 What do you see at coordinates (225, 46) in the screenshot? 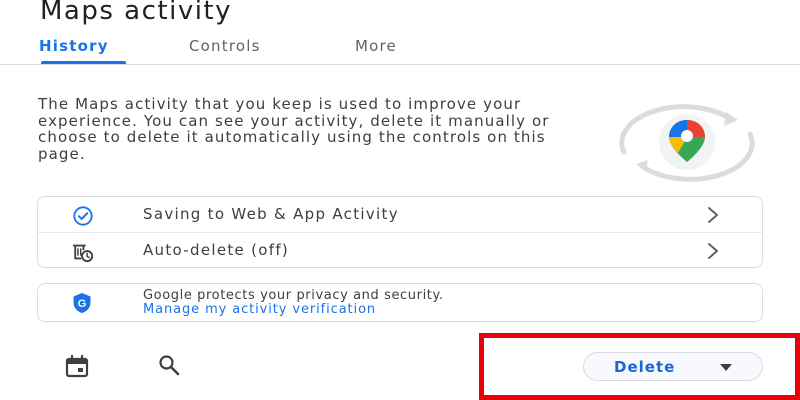
I see `tab-controls: Controls` at bounding box center [225, 46].